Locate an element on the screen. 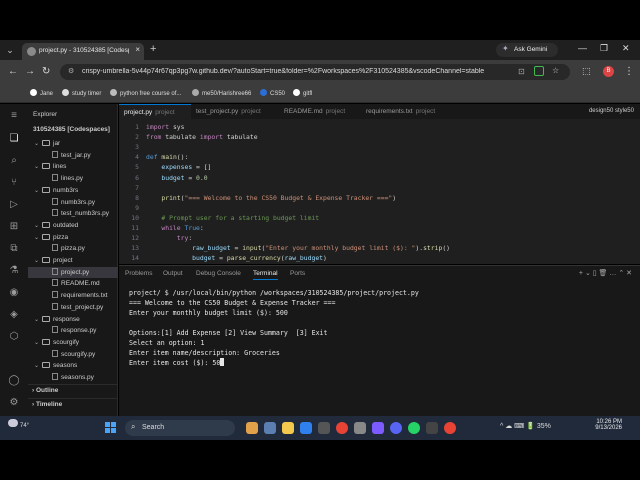 The image size is (640, 480). extensions-icon: ⊞ is located at coordinates (14, 227).